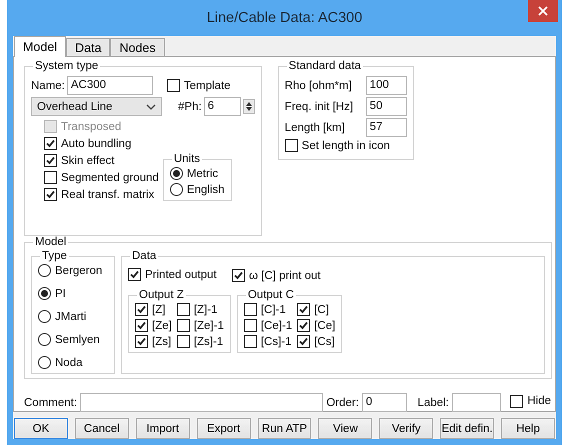  I want to click on checkbox-label: [Zs]-1, so click(209, 342).